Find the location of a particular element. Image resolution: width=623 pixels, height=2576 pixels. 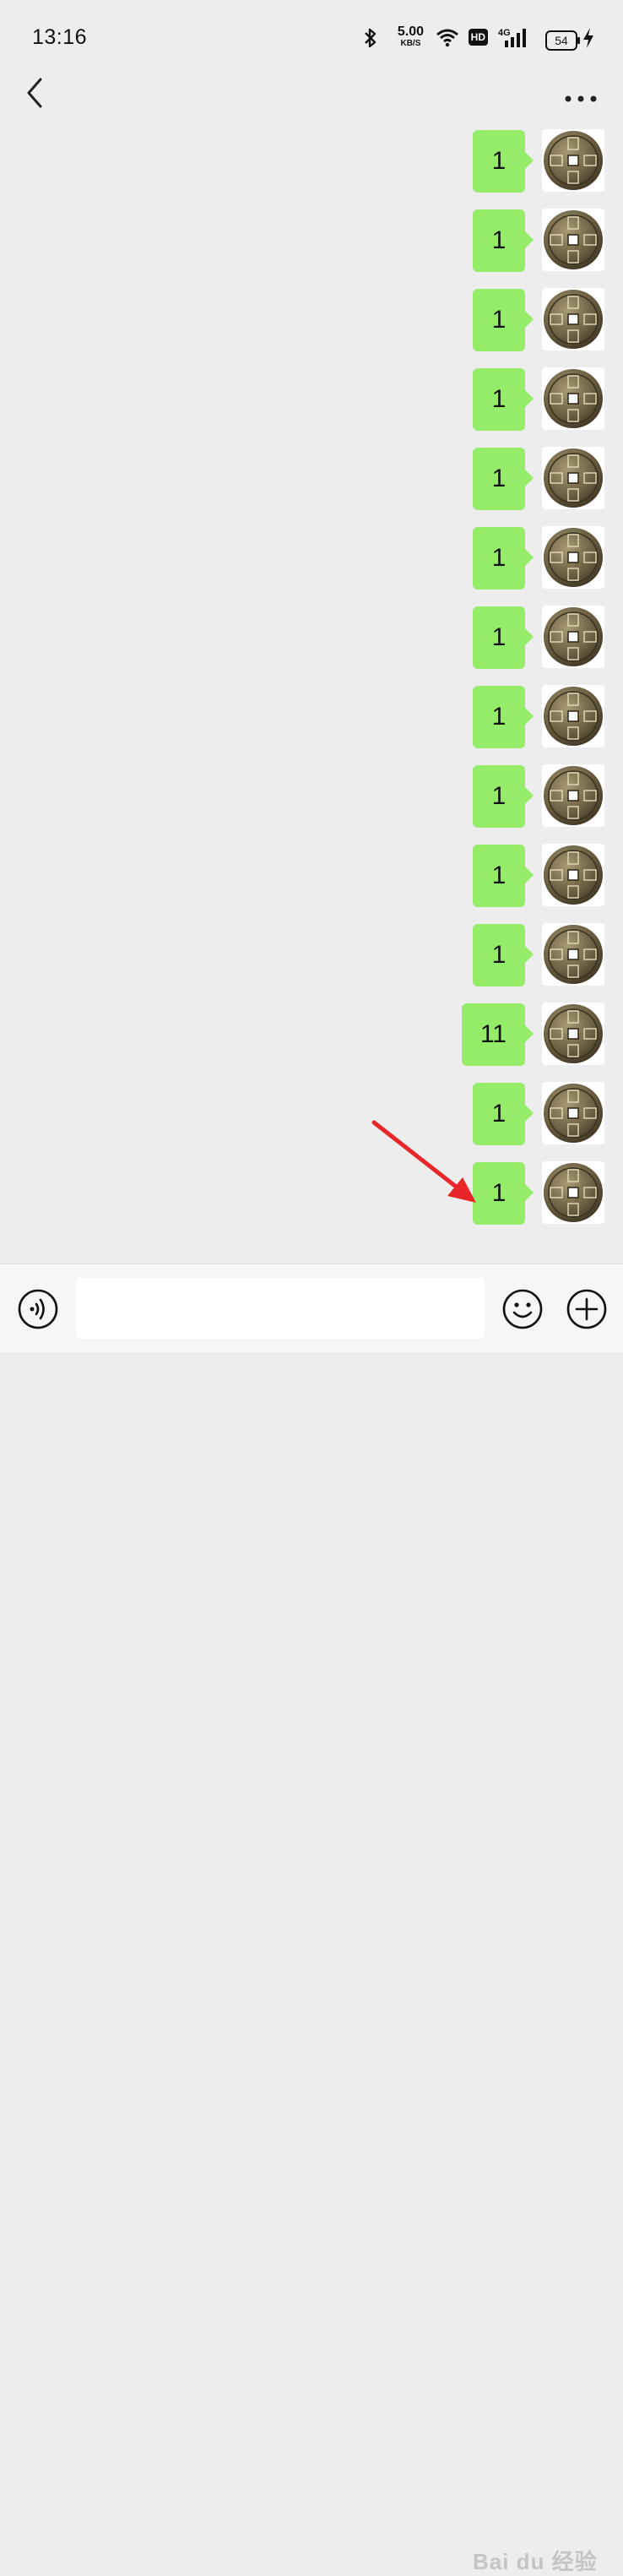

more-functions-button is located at coordinates (587, 1309).